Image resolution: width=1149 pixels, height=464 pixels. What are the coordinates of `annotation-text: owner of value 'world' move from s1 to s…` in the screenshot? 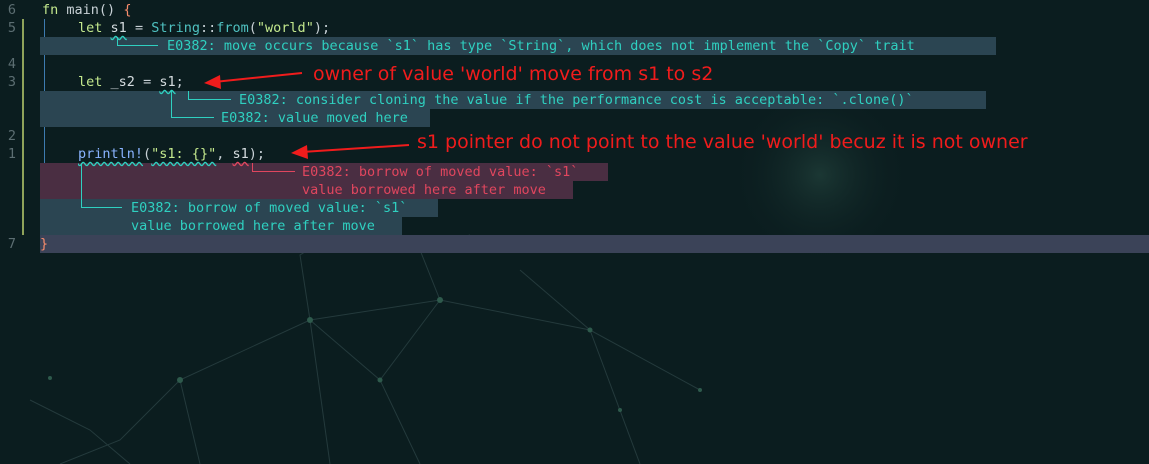 It's located at (513, 74).